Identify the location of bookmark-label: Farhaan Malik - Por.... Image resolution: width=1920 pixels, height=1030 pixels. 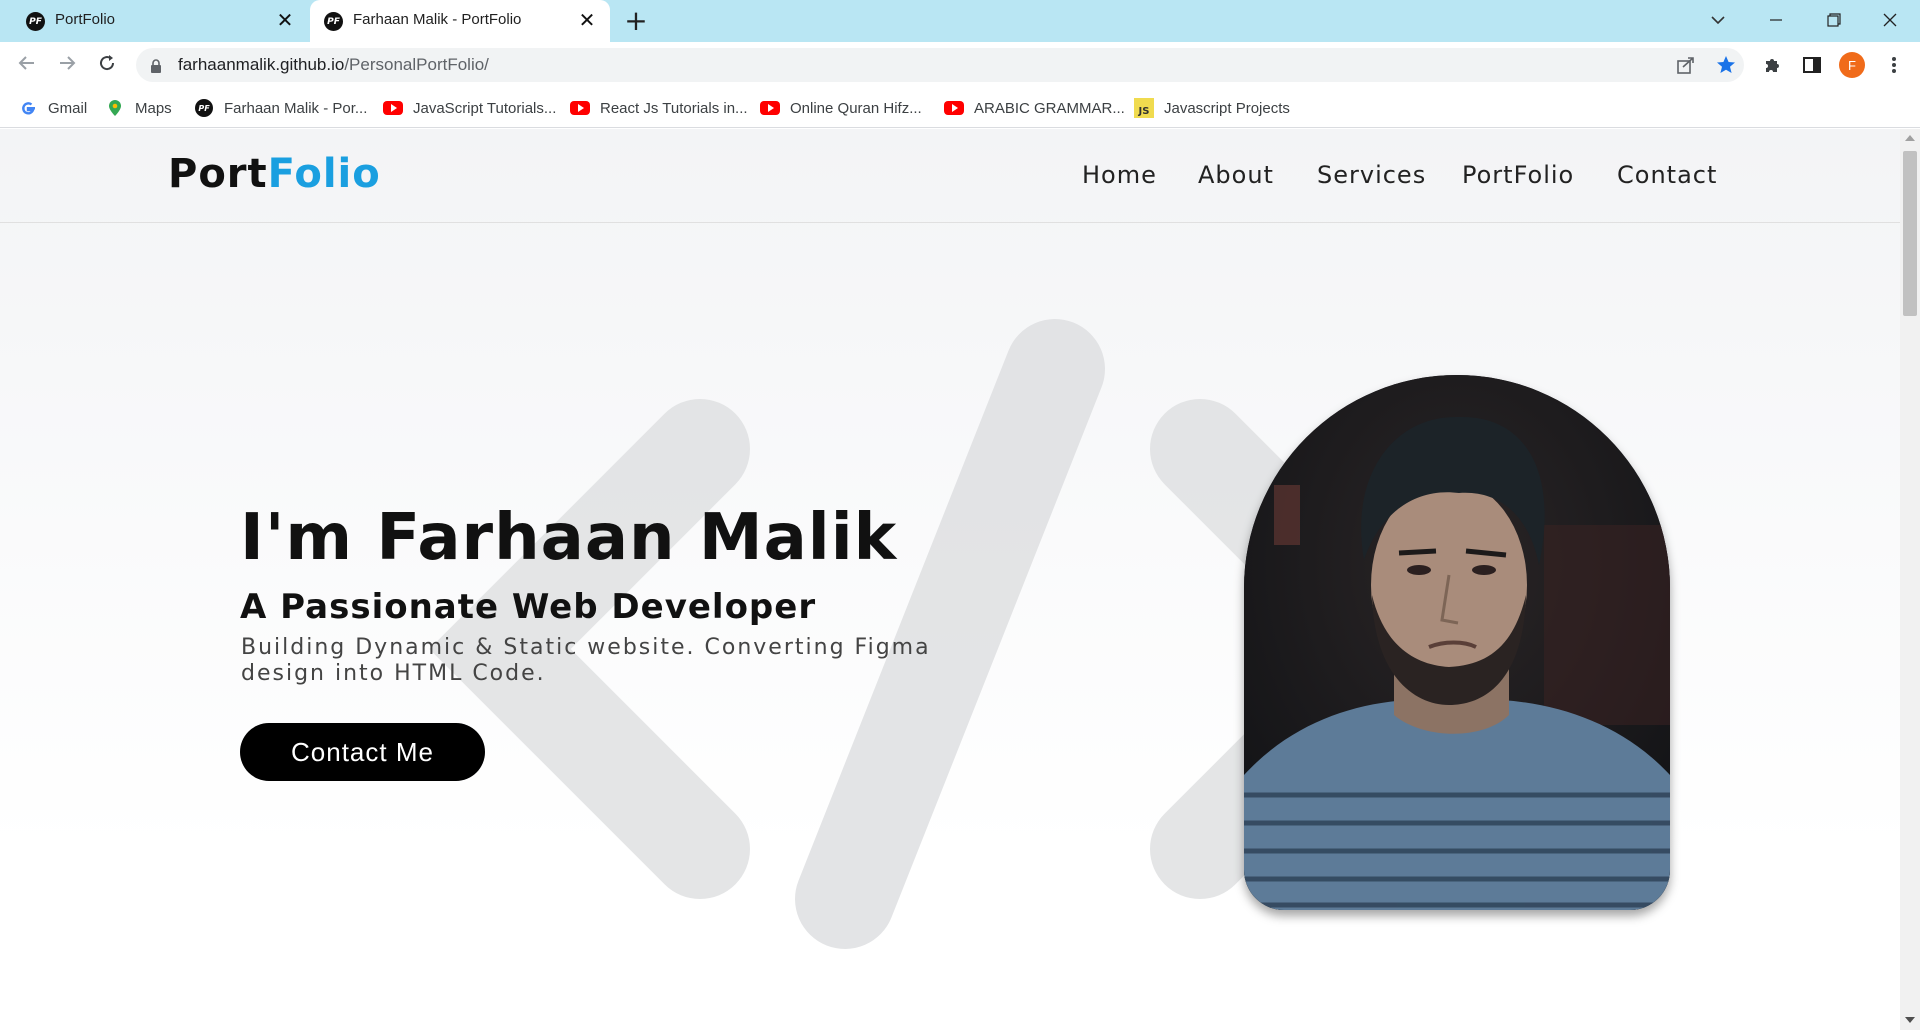
(296, 108).